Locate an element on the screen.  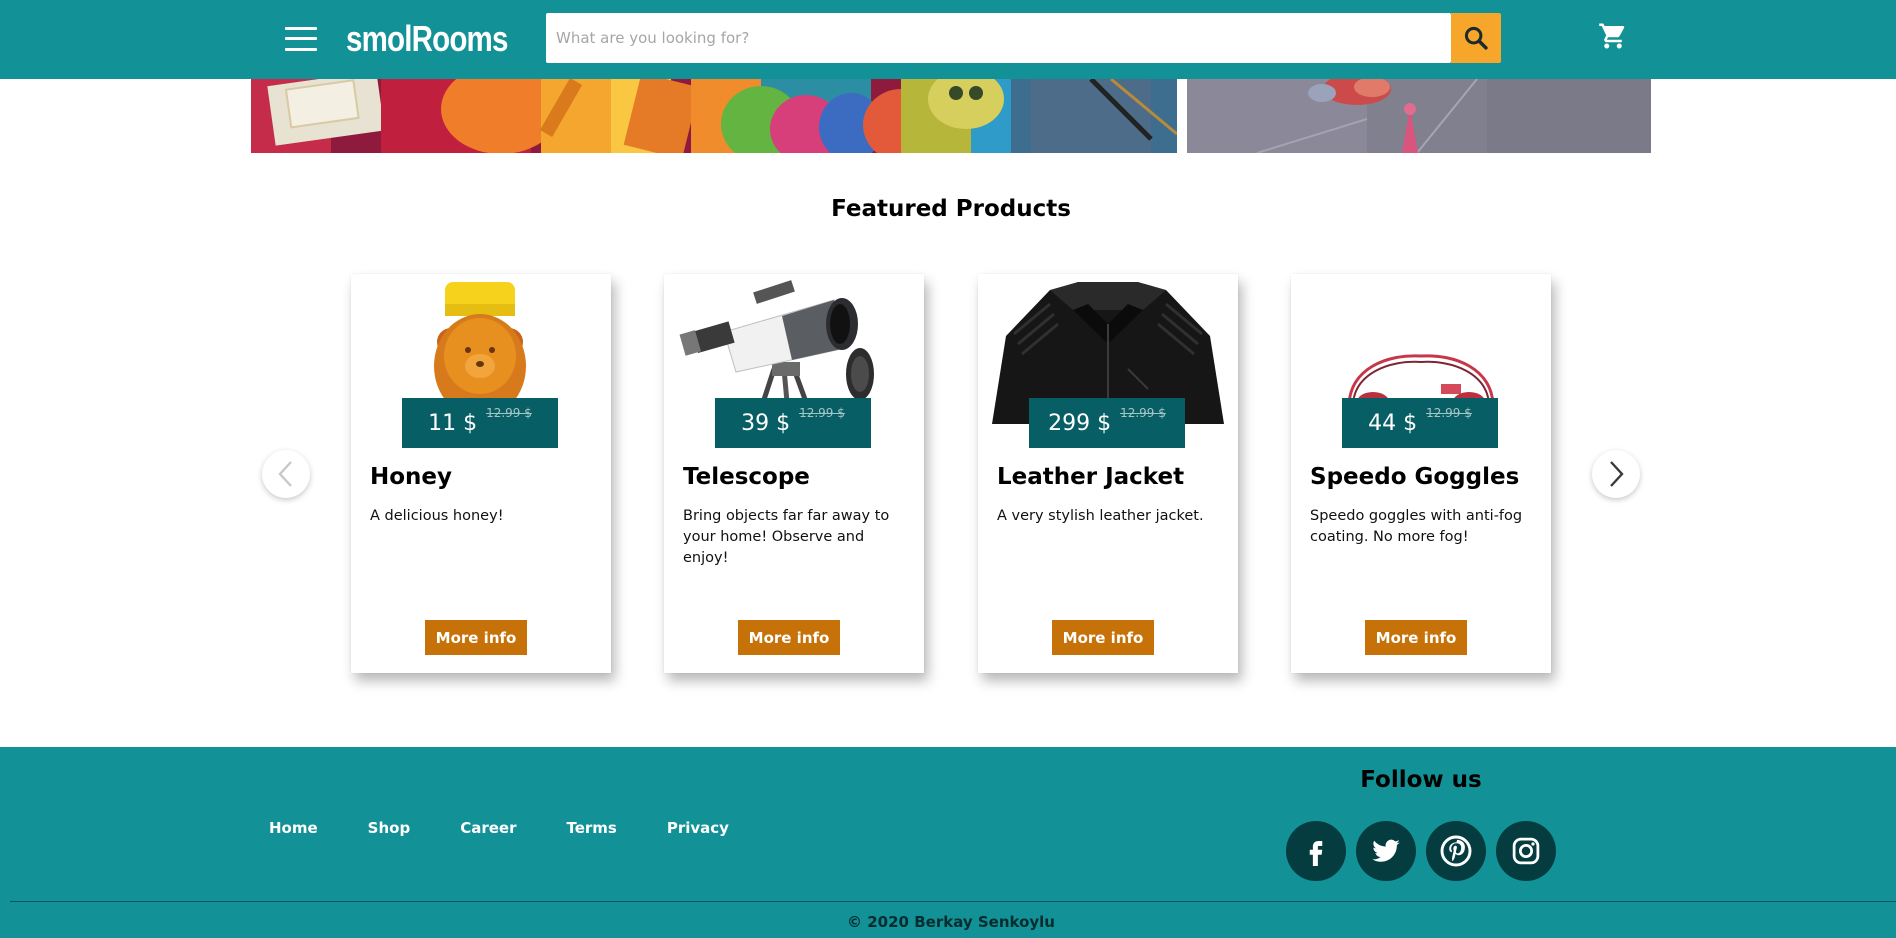
search-box is located at coordinates (998, 38).